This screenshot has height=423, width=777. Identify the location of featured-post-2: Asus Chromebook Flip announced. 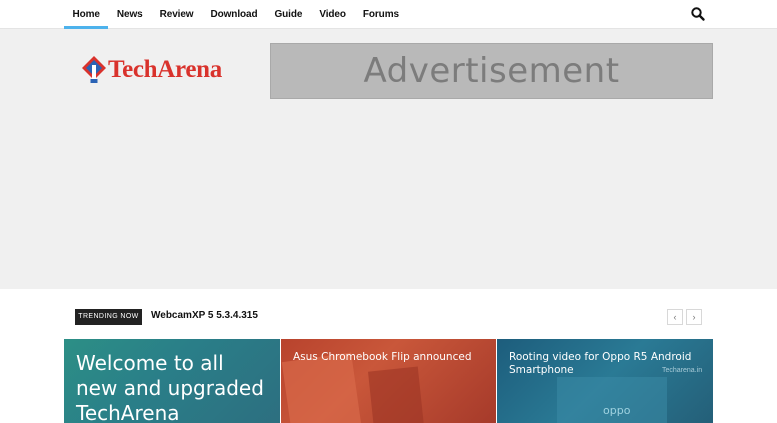
(388, 381).